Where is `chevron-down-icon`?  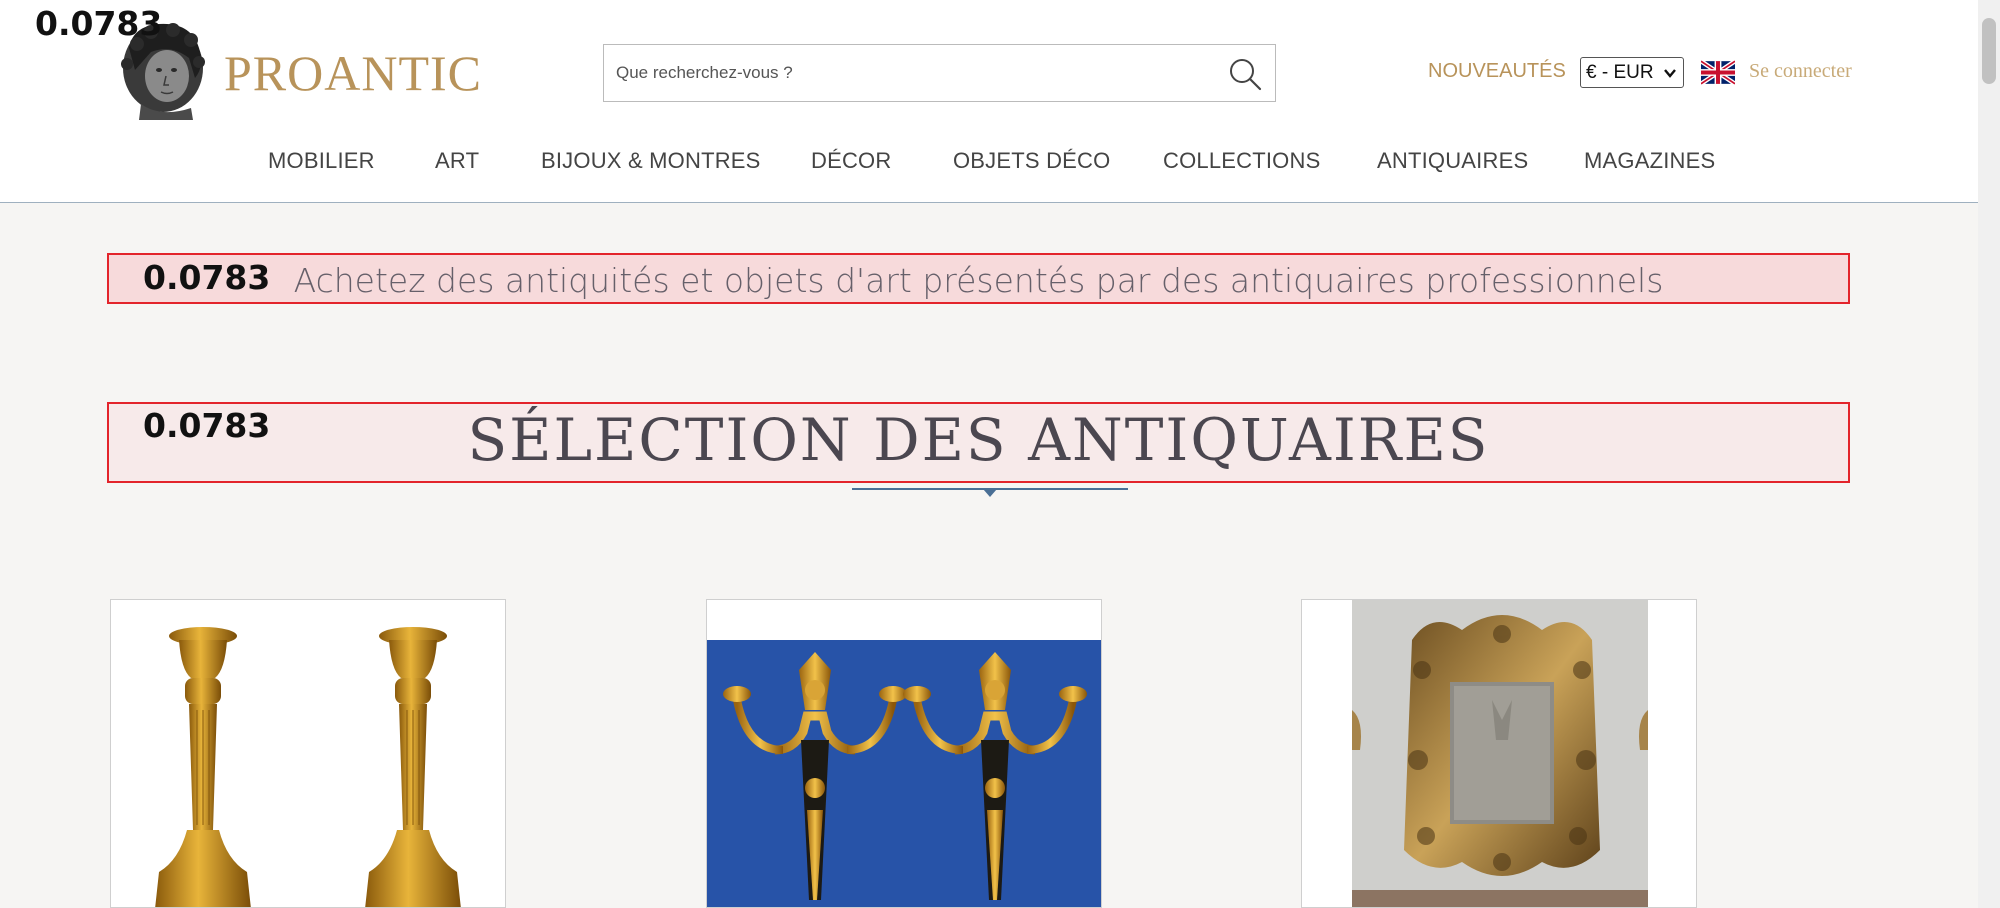 chevron-down-icon is located at coordinates (1670, 73).